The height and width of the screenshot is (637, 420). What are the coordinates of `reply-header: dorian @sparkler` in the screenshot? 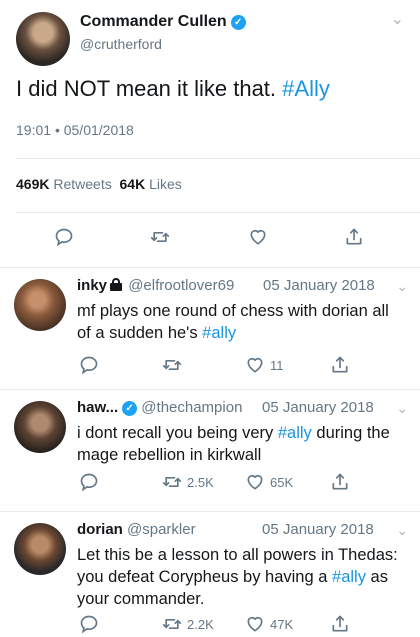 It's located at (136, 529).